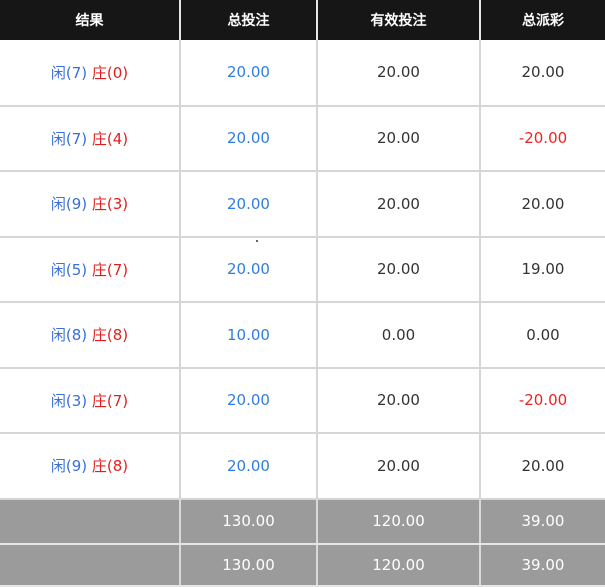 The width and height of the screenshot is (605, 587). I want to click on table-row: 闲(7) 庄(0) 20.00 20.00 20.00, so click(302, 73).